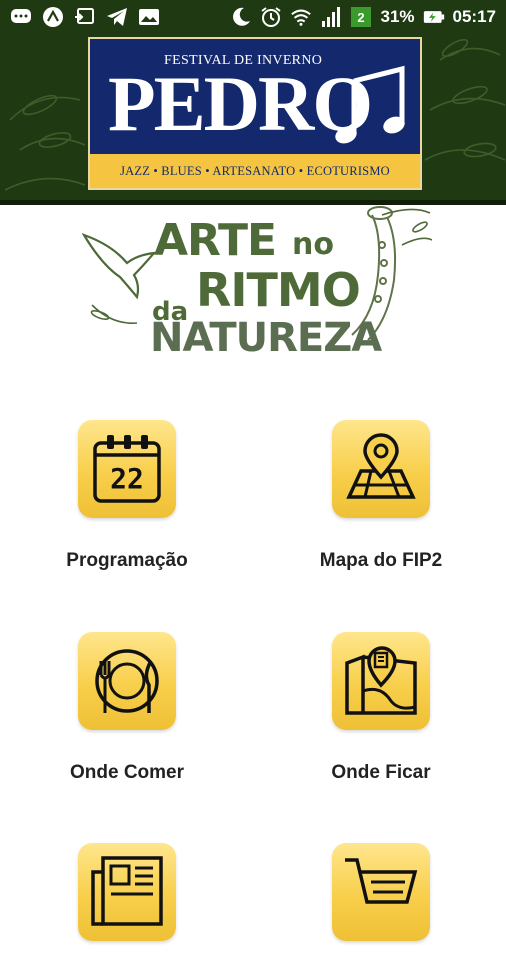 Image resolution: width=506 pixels, height=973 pixels. I want to click on battery-percent: 31%, so click(397, 16).